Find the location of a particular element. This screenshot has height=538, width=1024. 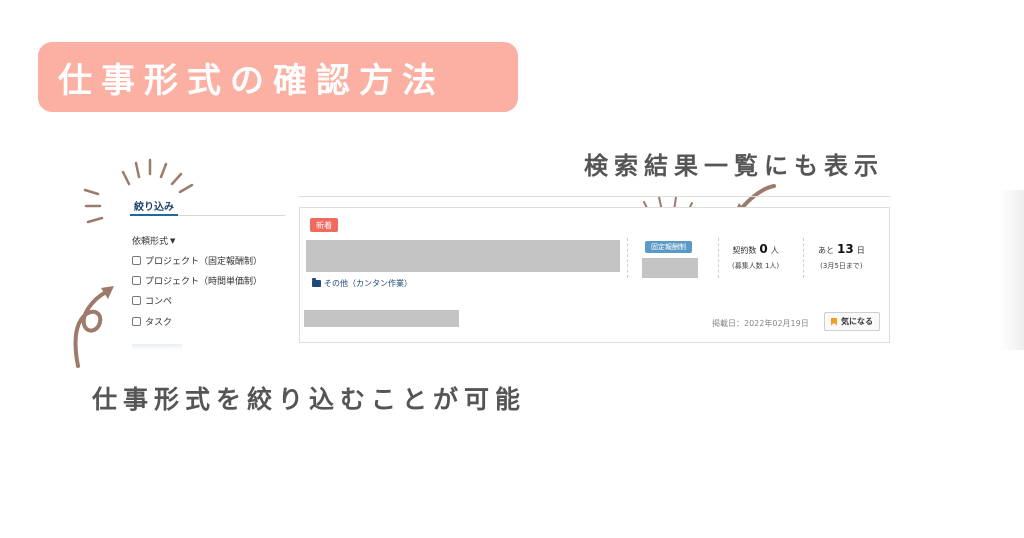

new-badge: 新着 is located at coordinates (324, 225).